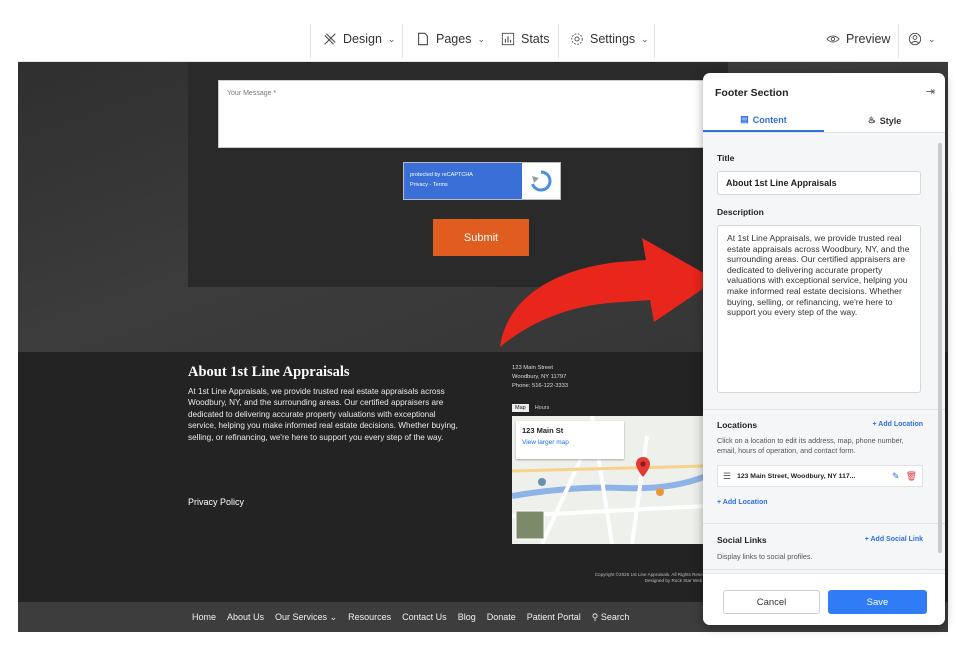  What do you see at coordinates (535, 39) in the screenshot?
I see `stats-label: Stats` at bounding box center [535, 39].